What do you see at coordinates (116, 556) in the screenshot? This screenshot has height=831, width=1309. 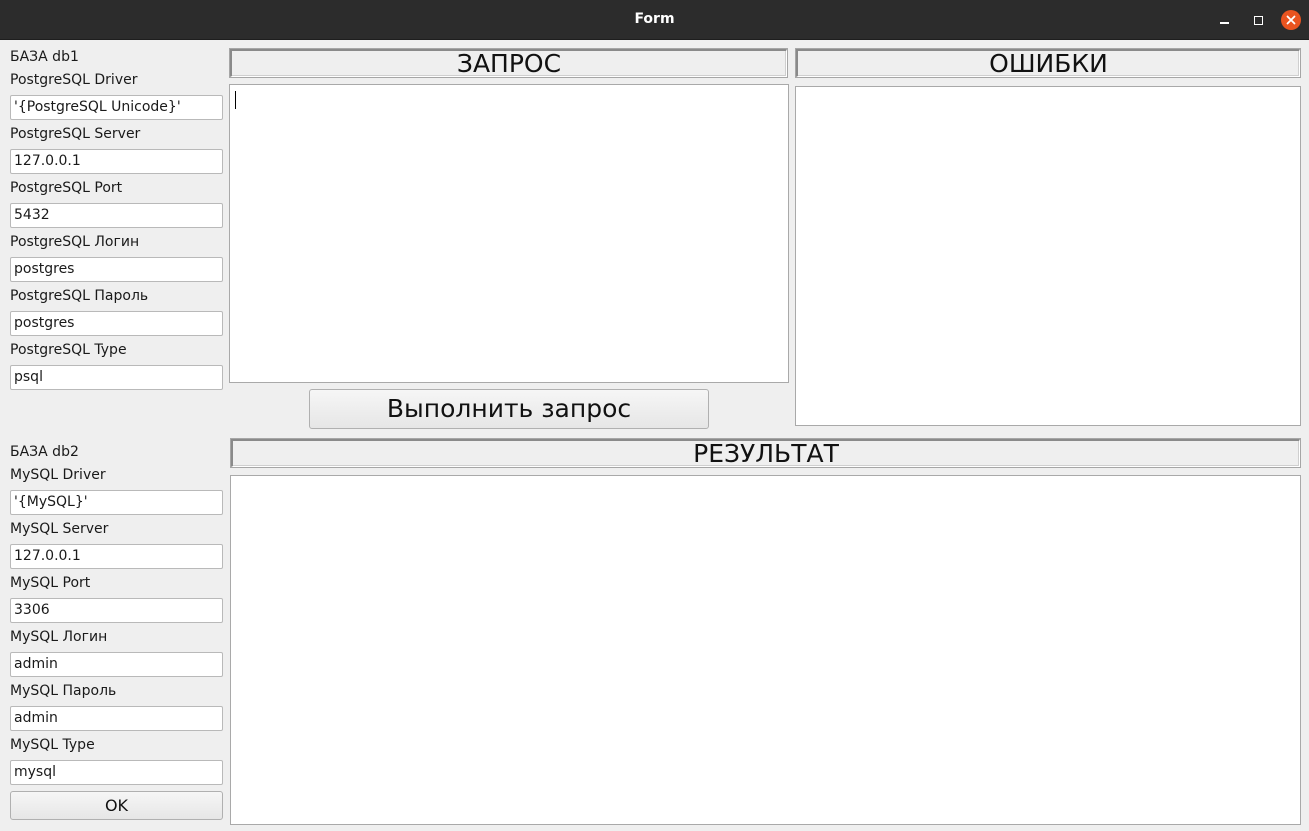 I see `mysql-server-input: 127.0.0.1` at bounding box center [116, 556].